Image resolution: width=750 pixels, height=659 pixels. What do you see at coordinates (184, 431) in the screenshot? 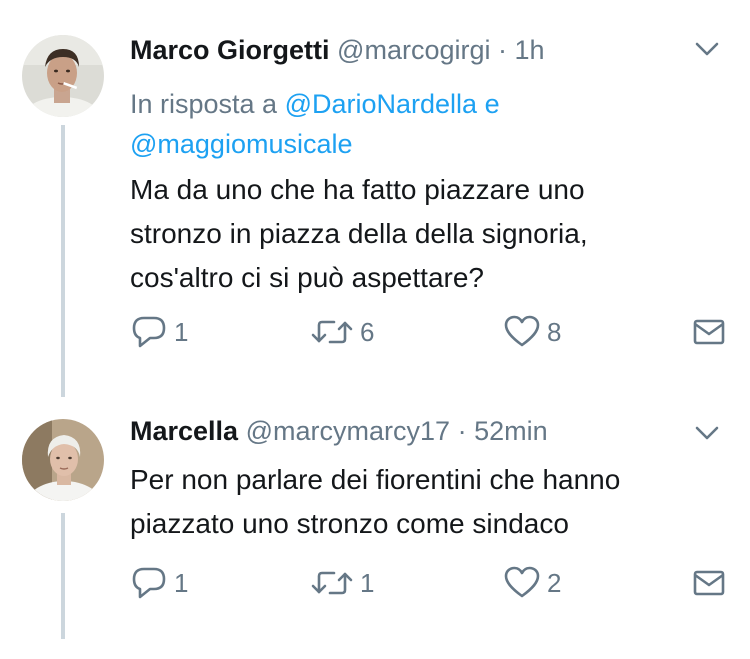
I see `user-name: Marcella` at bounding box center [184, 431].